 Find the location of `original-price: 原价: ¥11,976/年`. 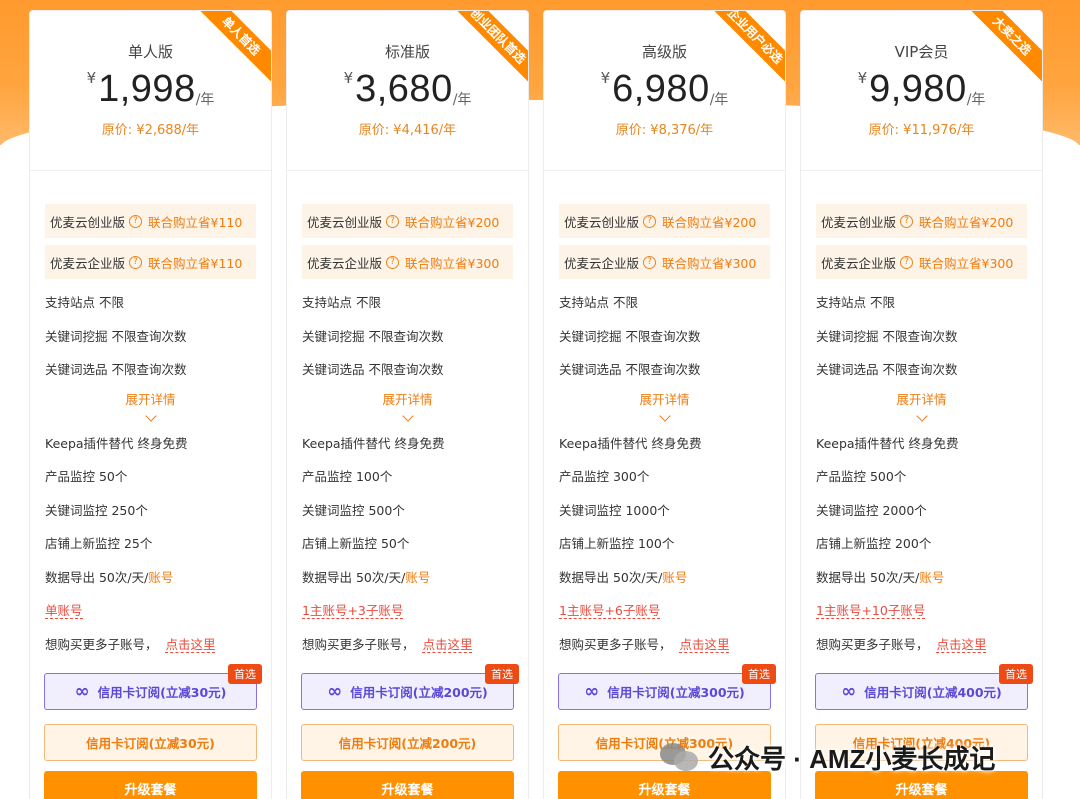

original-price: 原价: ¥11,976/年 is located at coordinates (921, 130).